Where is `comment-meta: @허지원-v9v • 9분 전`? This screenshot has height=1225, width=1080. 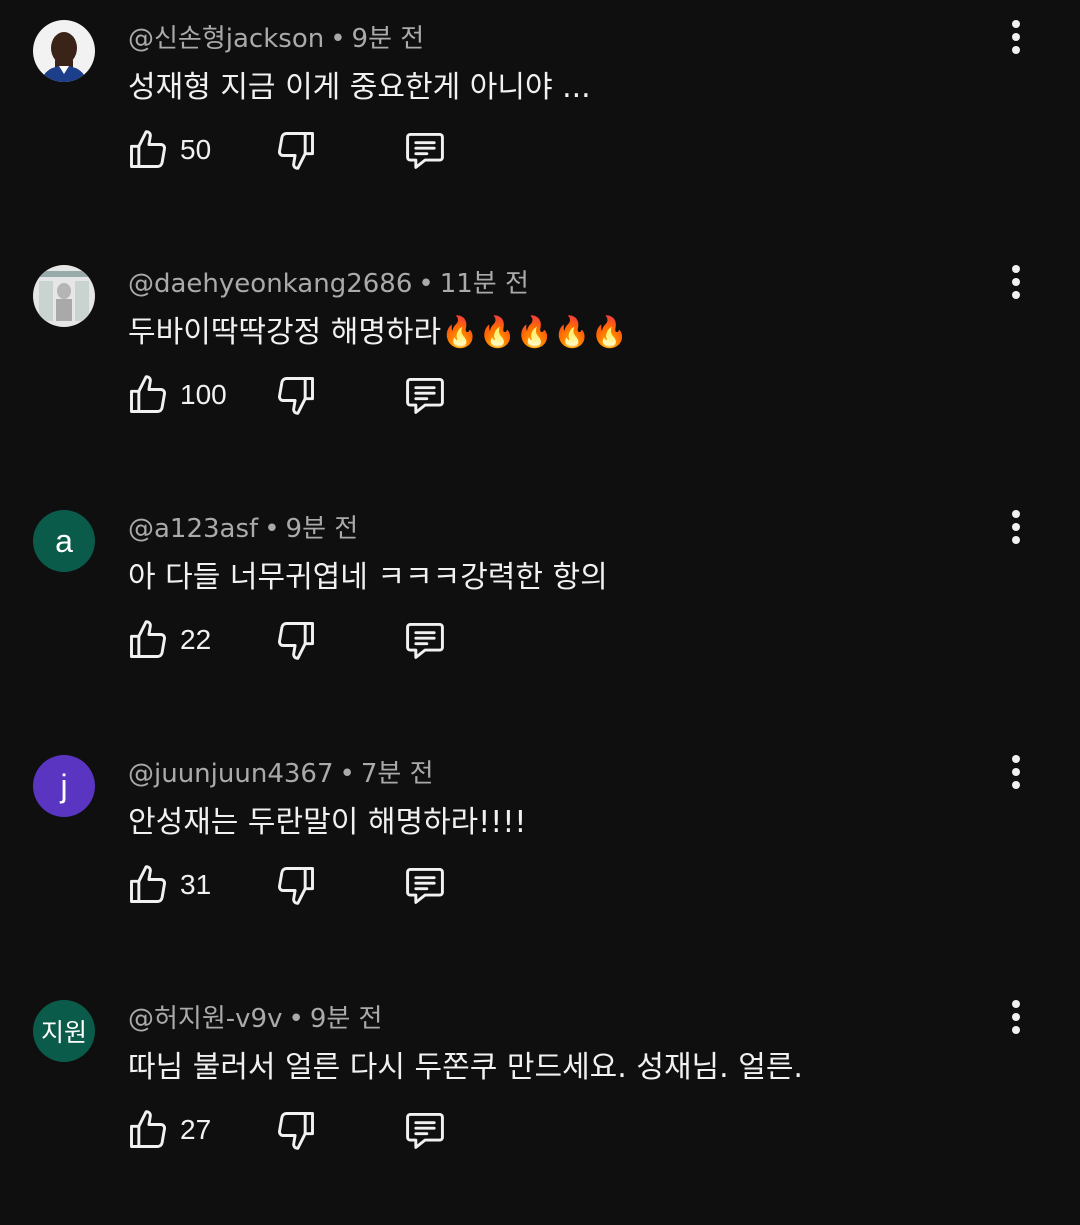
comment-meta: @허지원-v9v • 9분 전 is located at coordinates (255, 1019).